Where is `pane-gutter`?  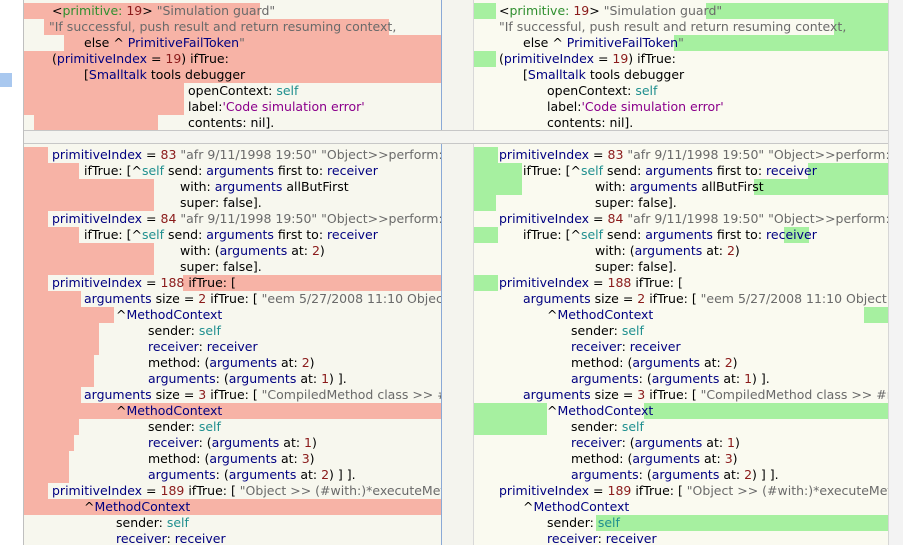
pane-gutter is located at coordinates (457, 272).